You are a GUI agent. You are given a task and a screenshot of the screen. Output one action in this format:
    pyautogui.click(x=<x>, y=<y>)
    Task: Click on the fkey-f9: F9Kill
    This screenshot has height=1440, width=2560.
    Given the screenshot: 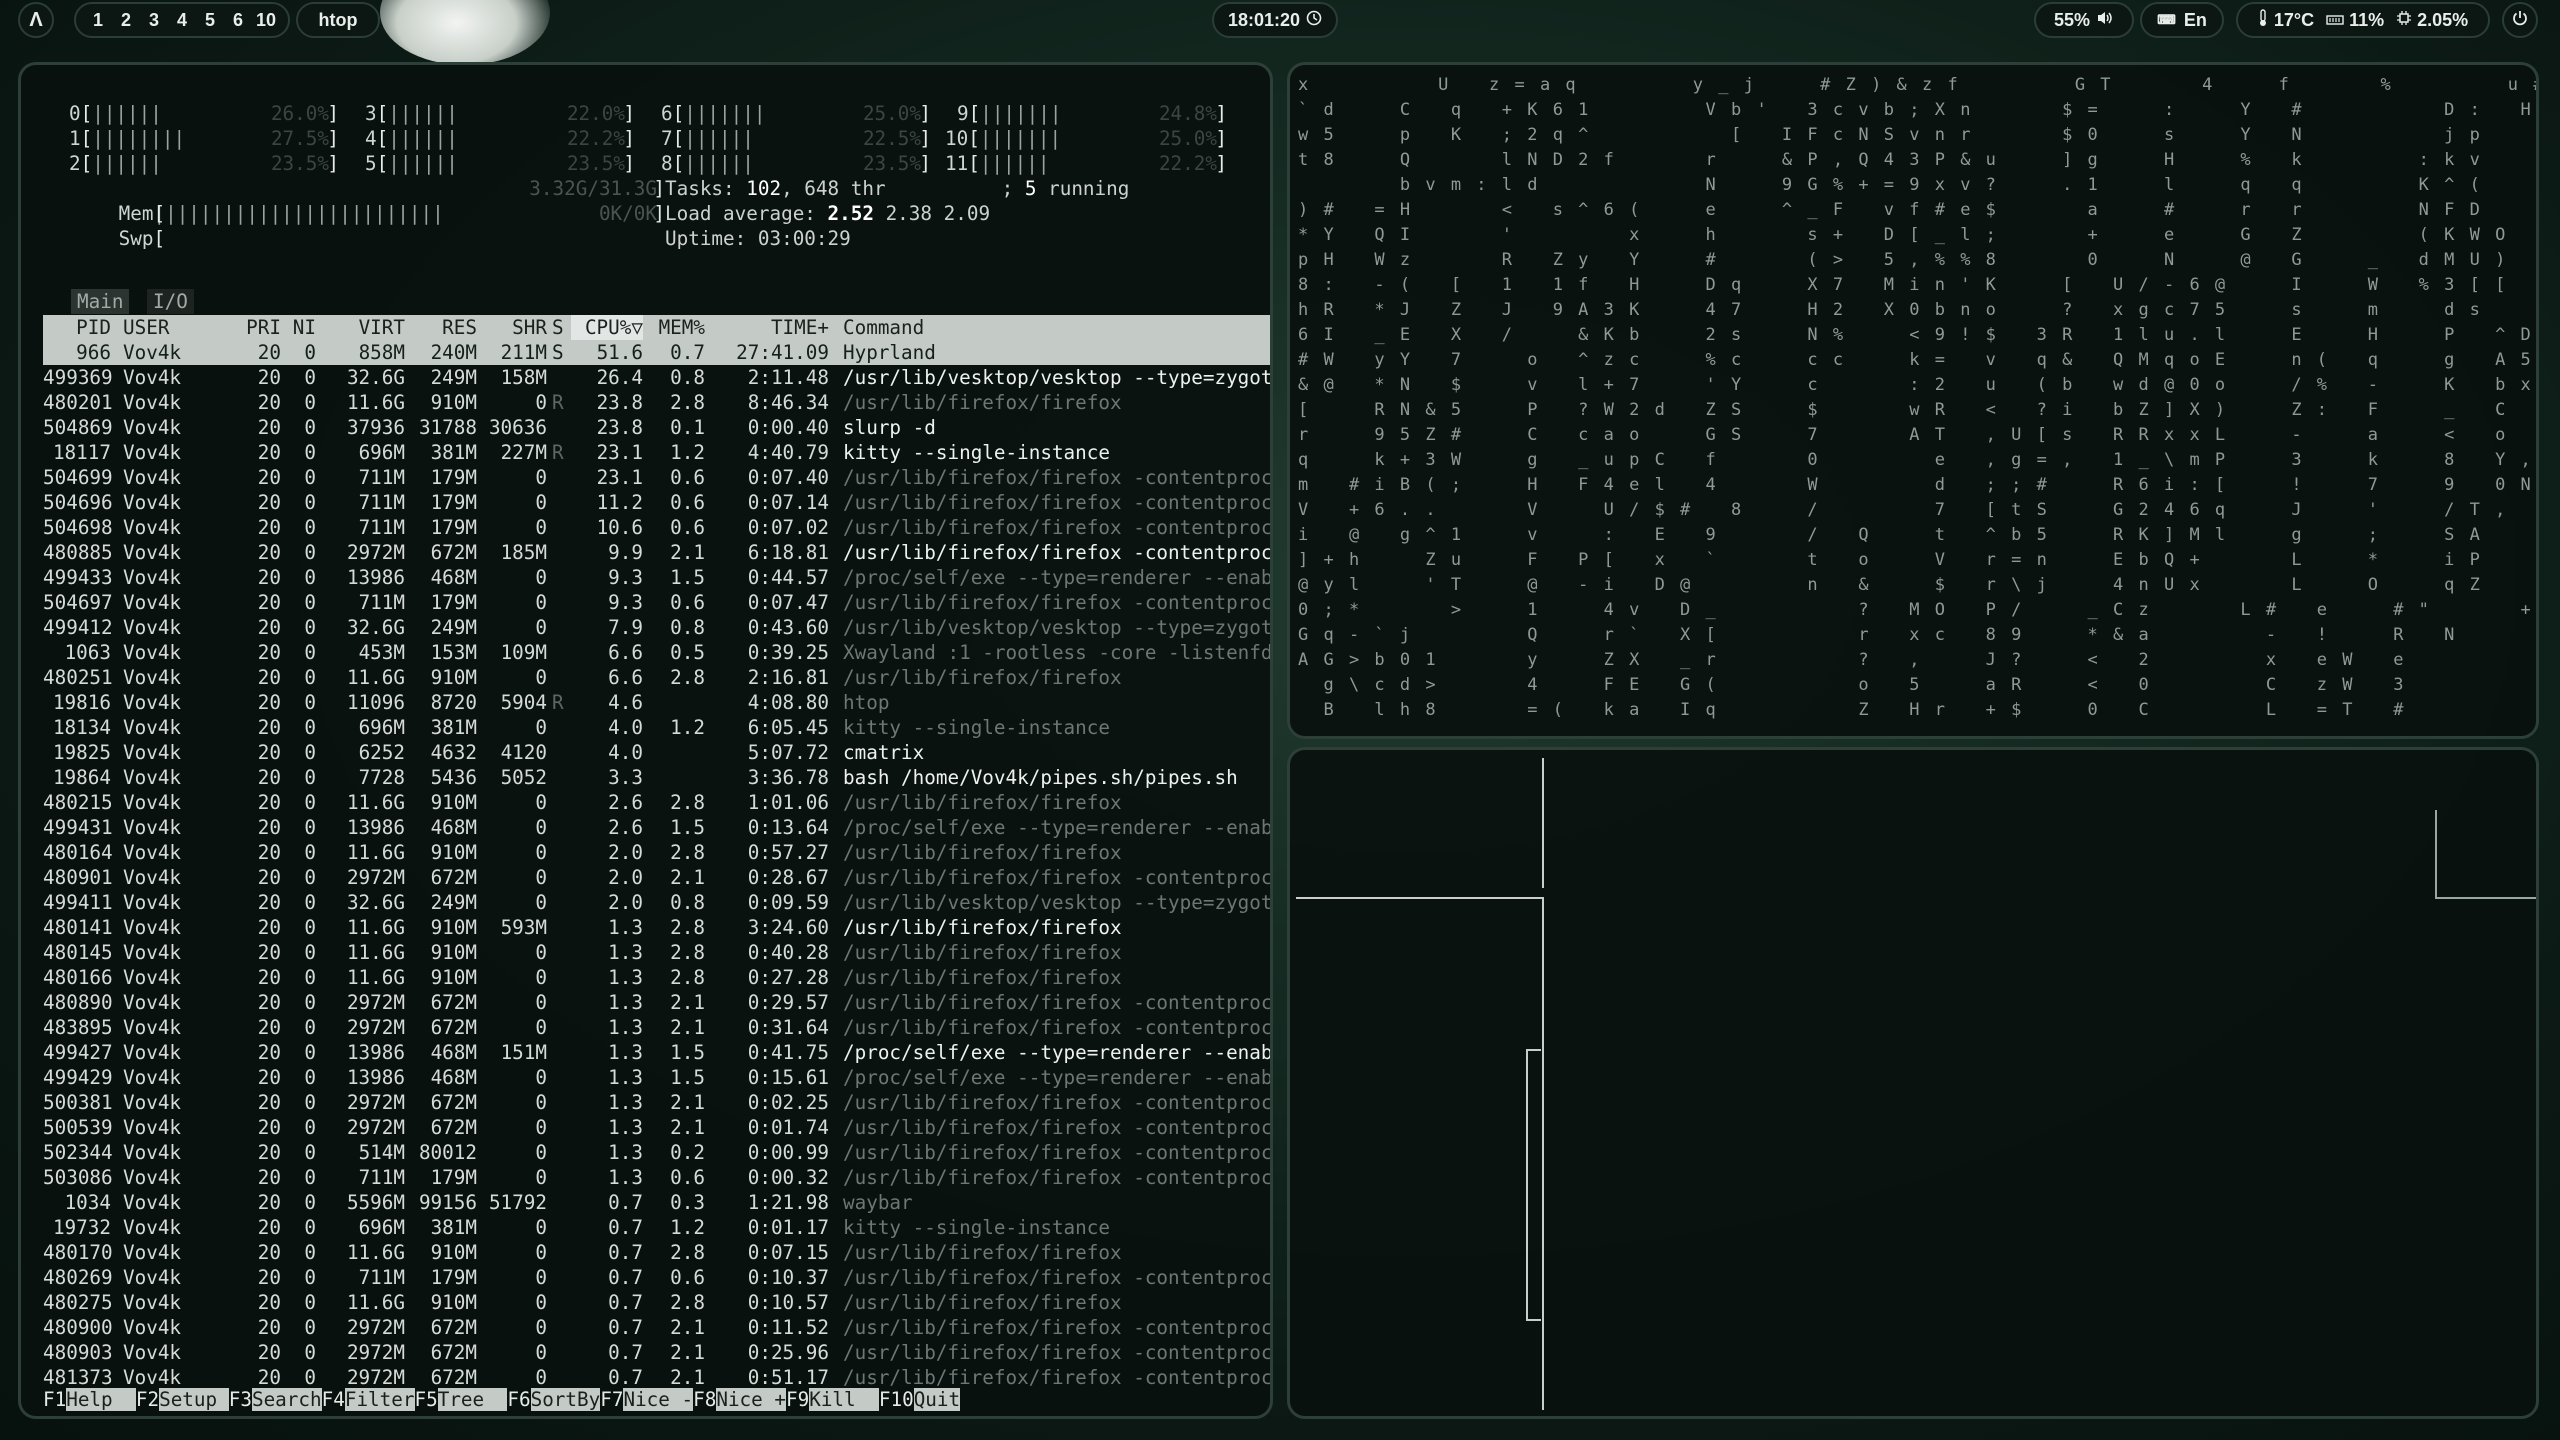 What is the action you would take?
    pyautogui.click(x=832, y=1399)
    